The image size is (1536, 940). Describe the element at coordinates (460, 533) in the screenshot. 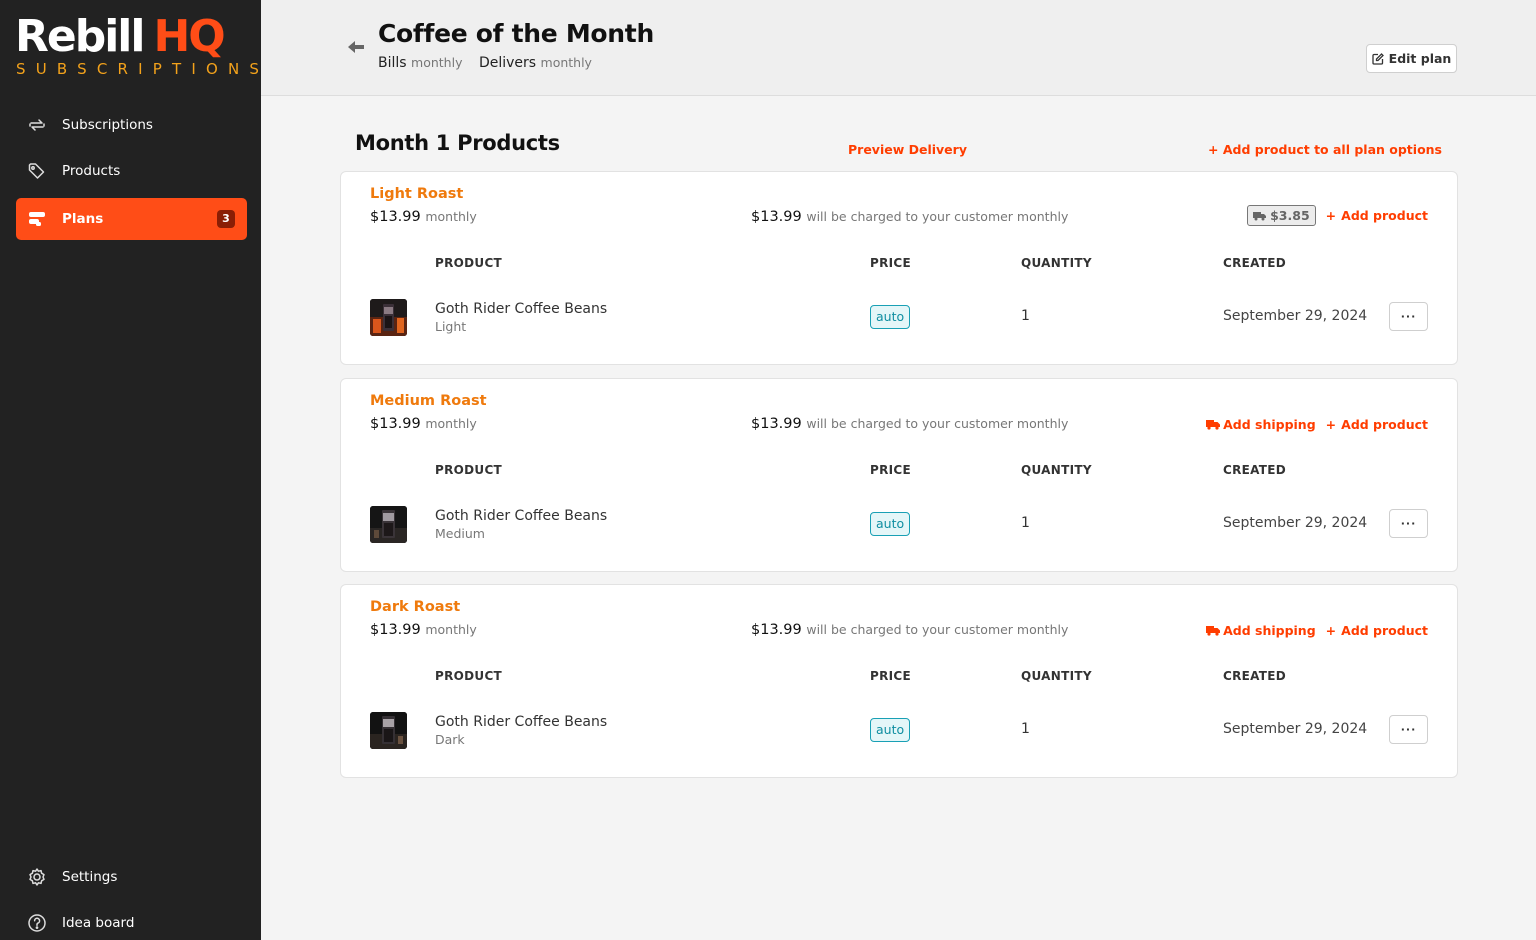

I see `product-variant: Medium` at that location.